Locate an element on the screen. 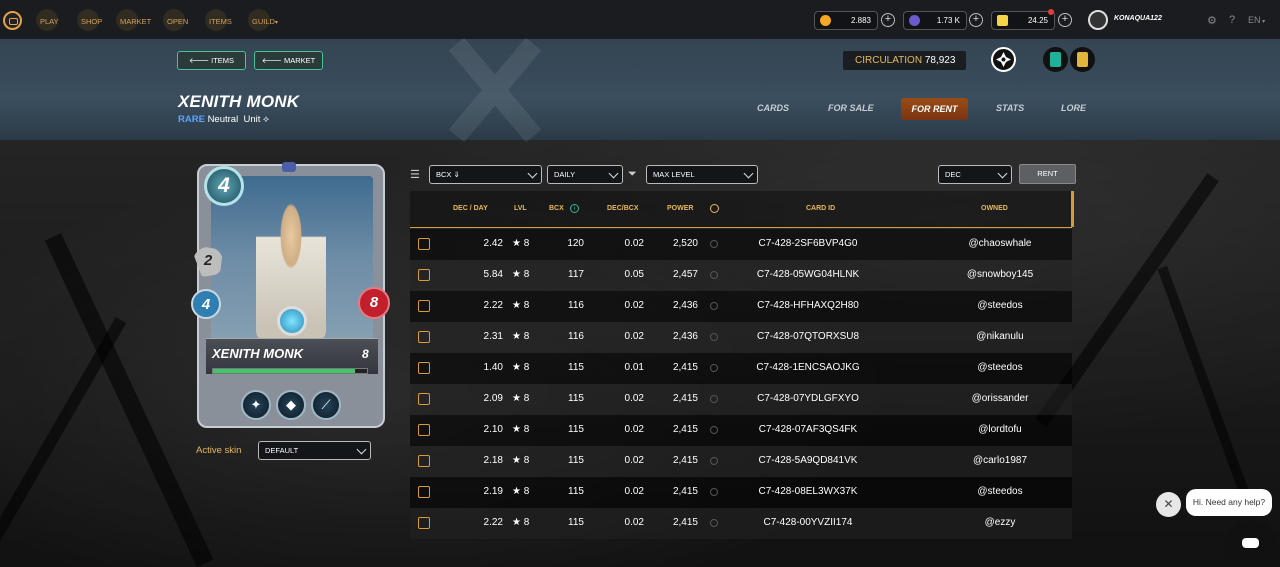  column-dec-bcx: DEC/BCX is located at coordinates (623, 208).